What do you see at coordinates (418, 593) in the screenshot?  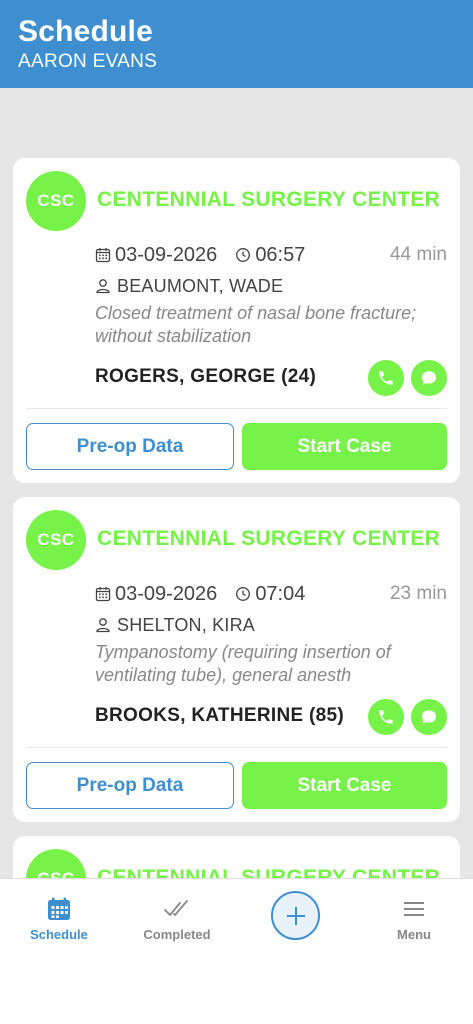 I see `case-duration: 23 min` at bounding box center [418, 593].